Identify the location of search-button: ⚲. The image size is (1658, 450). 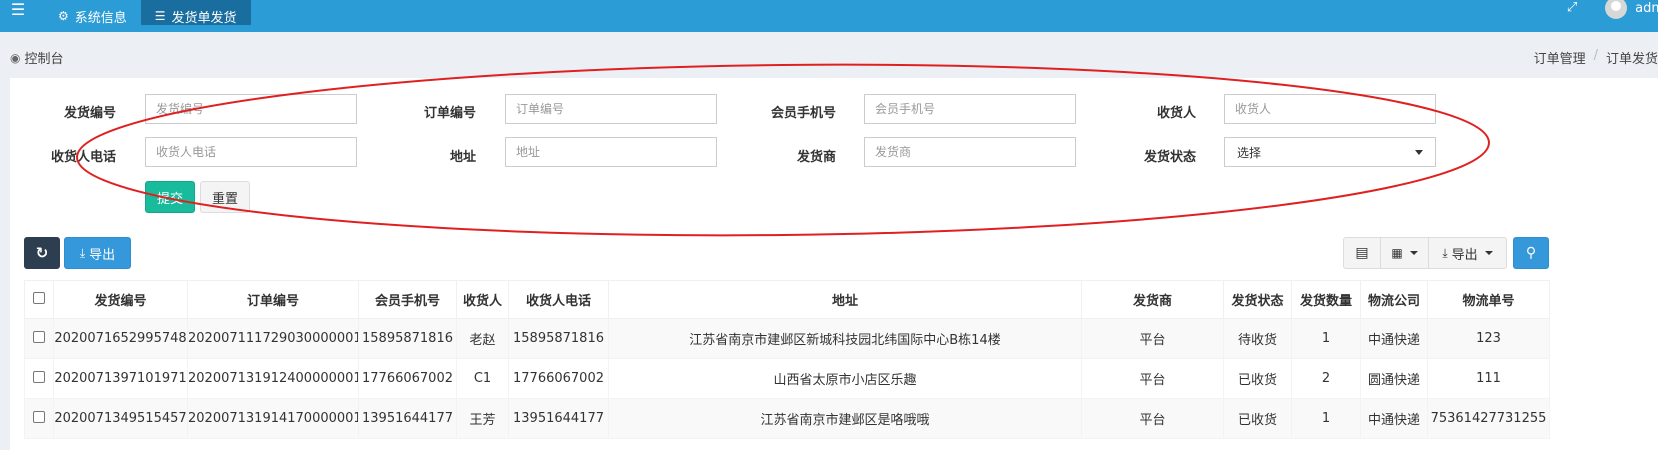
(1531, 253).